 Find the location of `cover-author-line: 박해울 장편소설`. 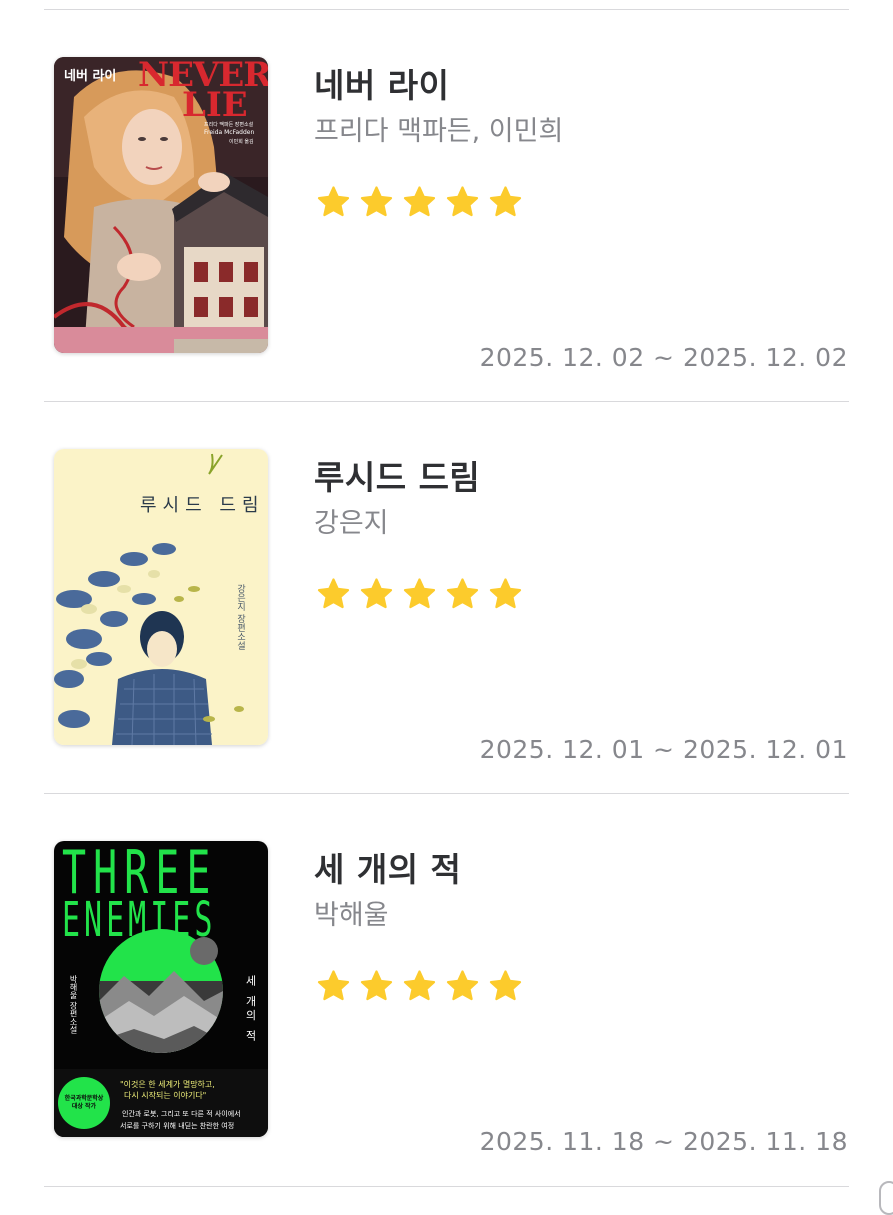

cover-author-line: 박해울 장편소설 is located at coordinates (73, 1004).